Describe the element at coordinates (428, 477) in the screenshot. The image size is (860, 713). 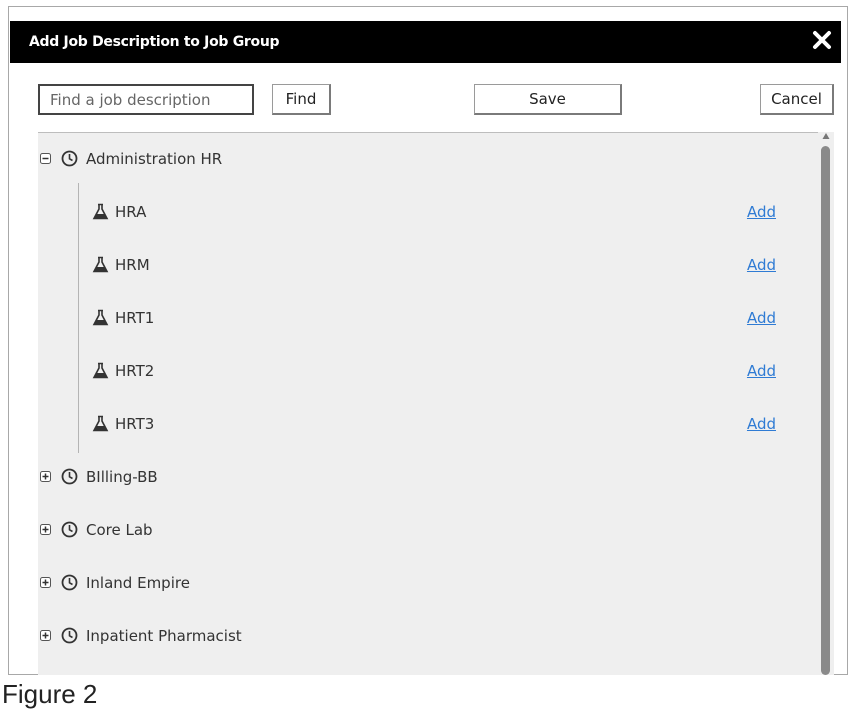
I see `tree-group-billing-bb: BIlling-BB` at that location.